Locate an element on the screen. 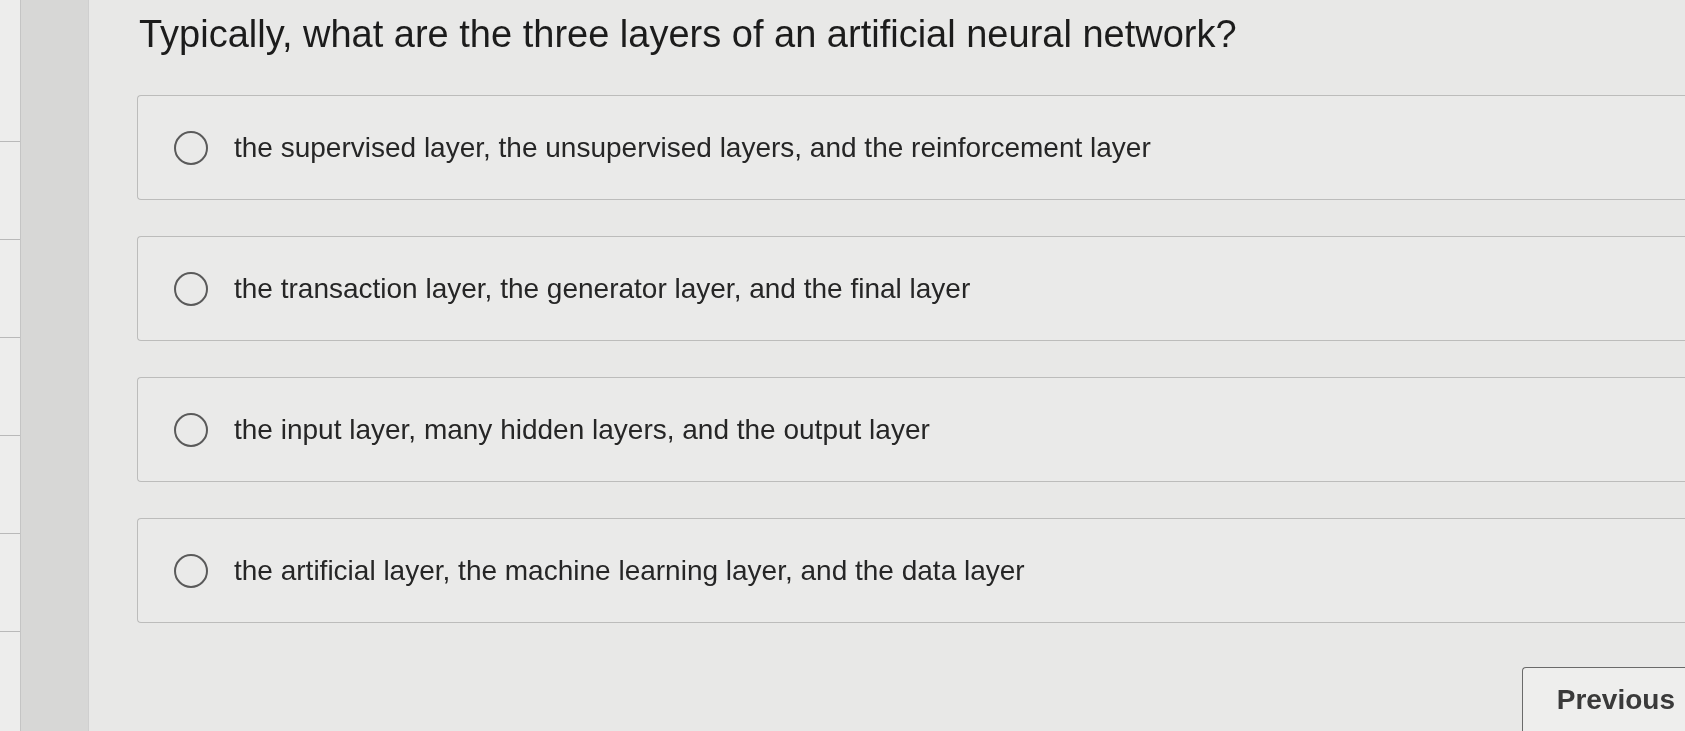  answer-option: the input layer, many hidden layers, and the output layer is located at coordinates (911, 429).